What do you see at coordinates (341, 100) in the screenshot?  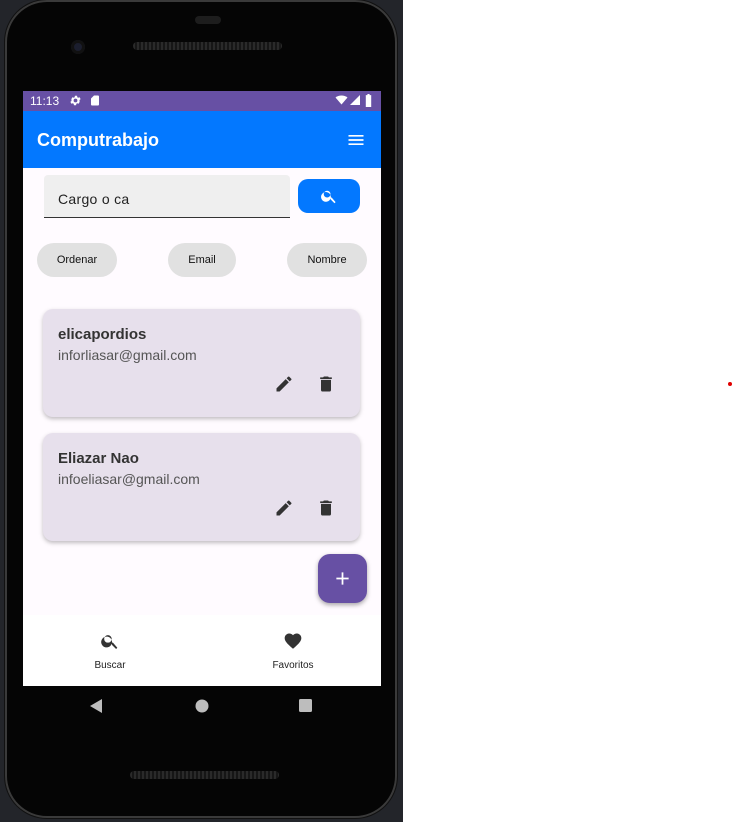 I see `wifi-icon` at bounding box center [341, 100].